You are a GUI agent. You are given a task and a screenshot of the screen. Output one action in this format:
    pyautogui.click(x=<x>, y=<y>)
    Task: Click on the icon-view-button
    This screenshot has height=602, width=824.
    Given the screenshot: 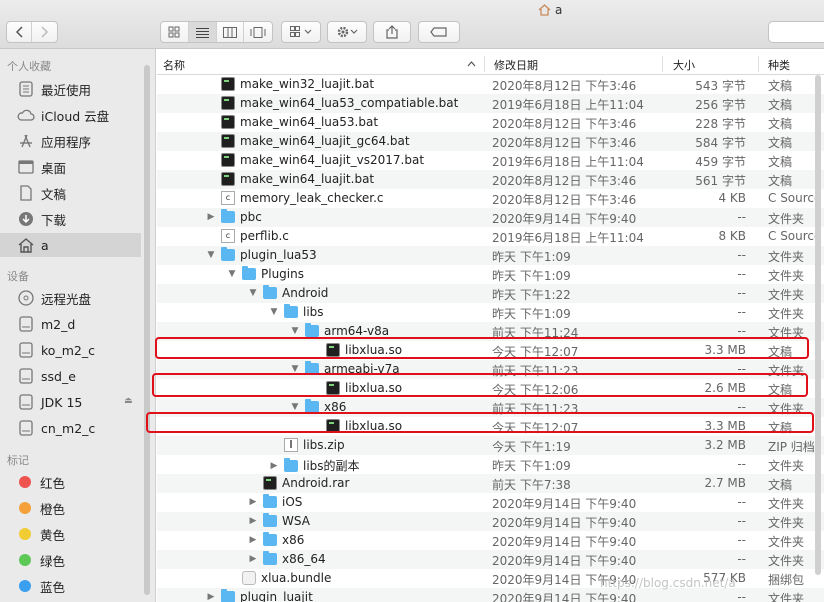 What is the action you would take?
    pyautogui.click(x=175, y=32)
    